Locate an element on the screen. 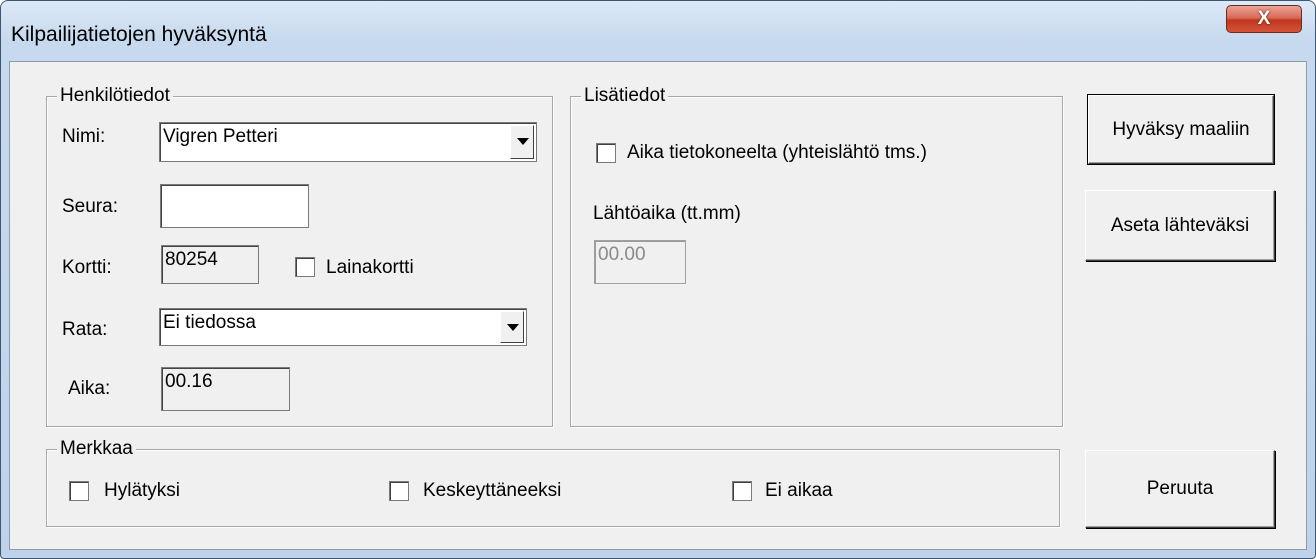 The height and width of the screenshot is (559, 1316). time-field: 00.16 is located at coordinates (225, 389).